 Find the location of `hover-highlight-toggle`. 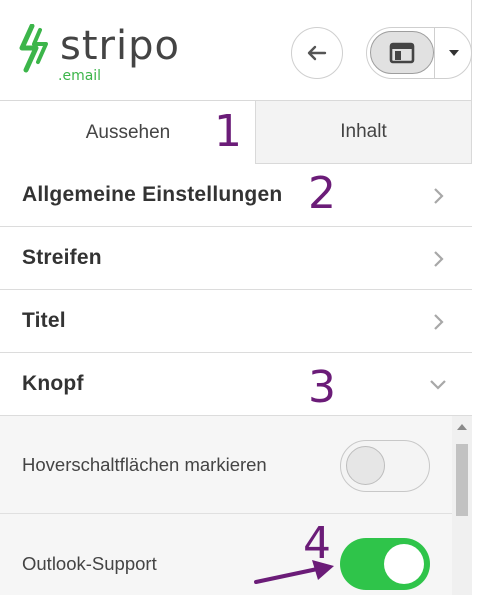

hover-highlight-toggle is located at coordinates (385, 466).